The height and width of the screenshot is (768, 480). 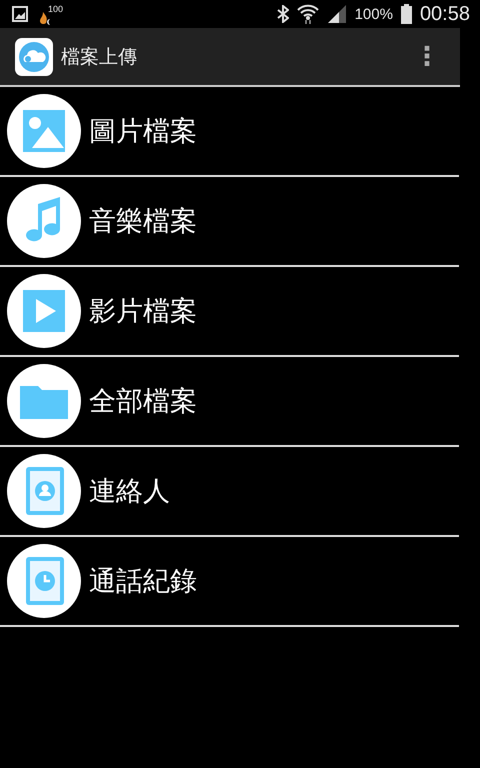 I want to click on app-logo, so click(x=34, y=57).